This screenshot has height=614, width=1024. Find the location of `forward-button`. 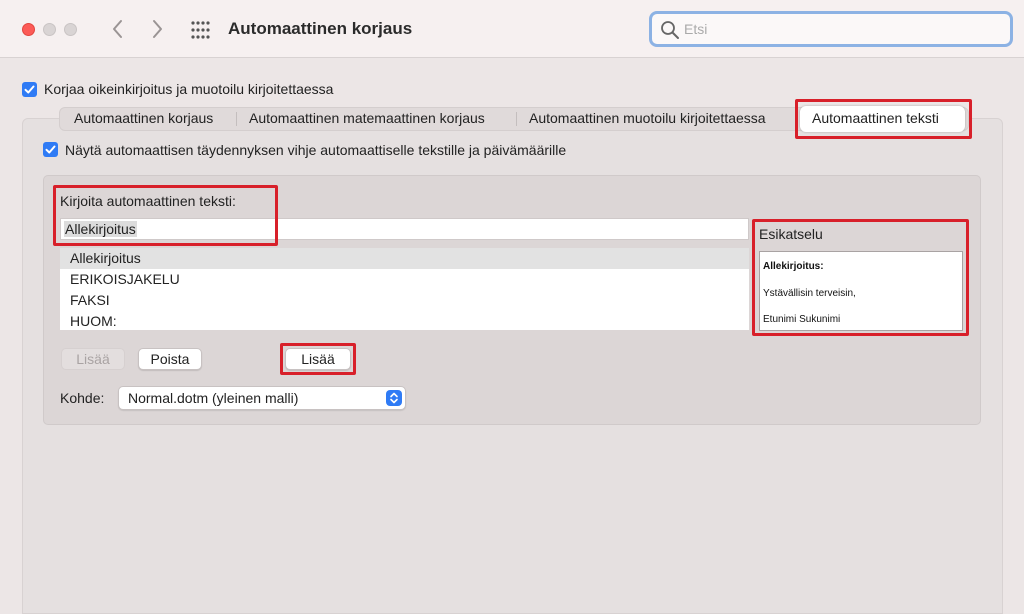

forward-button is located at coordinates (157, 29).